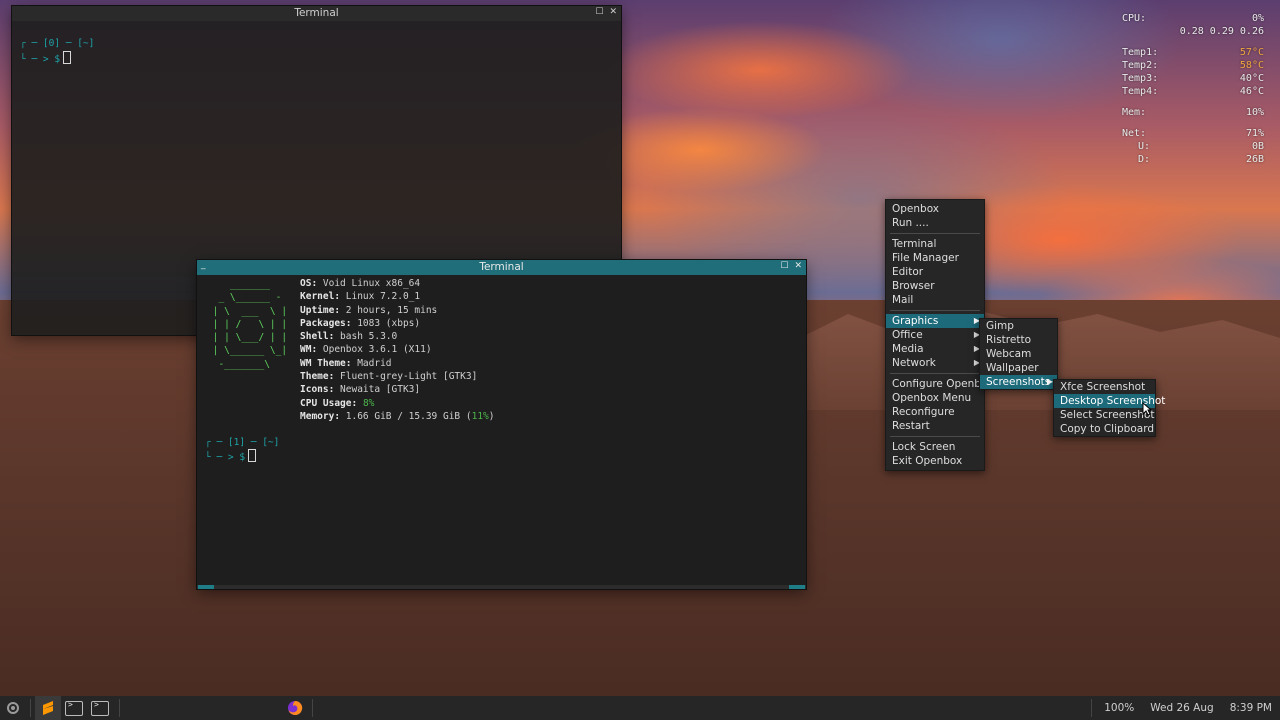 The image size is (1280, 720). Describe the element at coordinates (480, 416) in the screenshot. I see `memory-percent: 11%` at that location.